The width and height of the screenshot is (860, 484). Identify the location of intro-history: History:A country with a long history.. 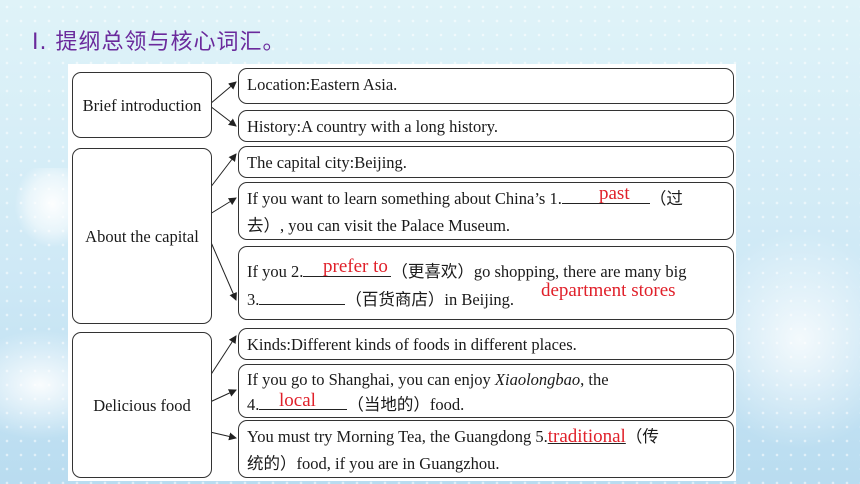
(486, 126).